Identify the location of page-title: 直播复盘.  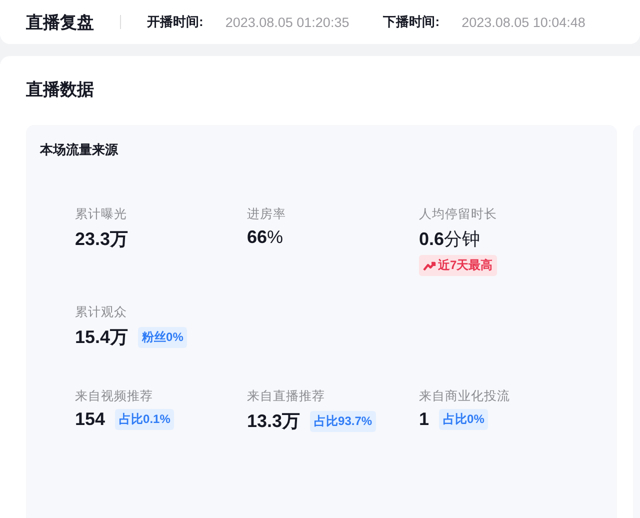
(60, 23).